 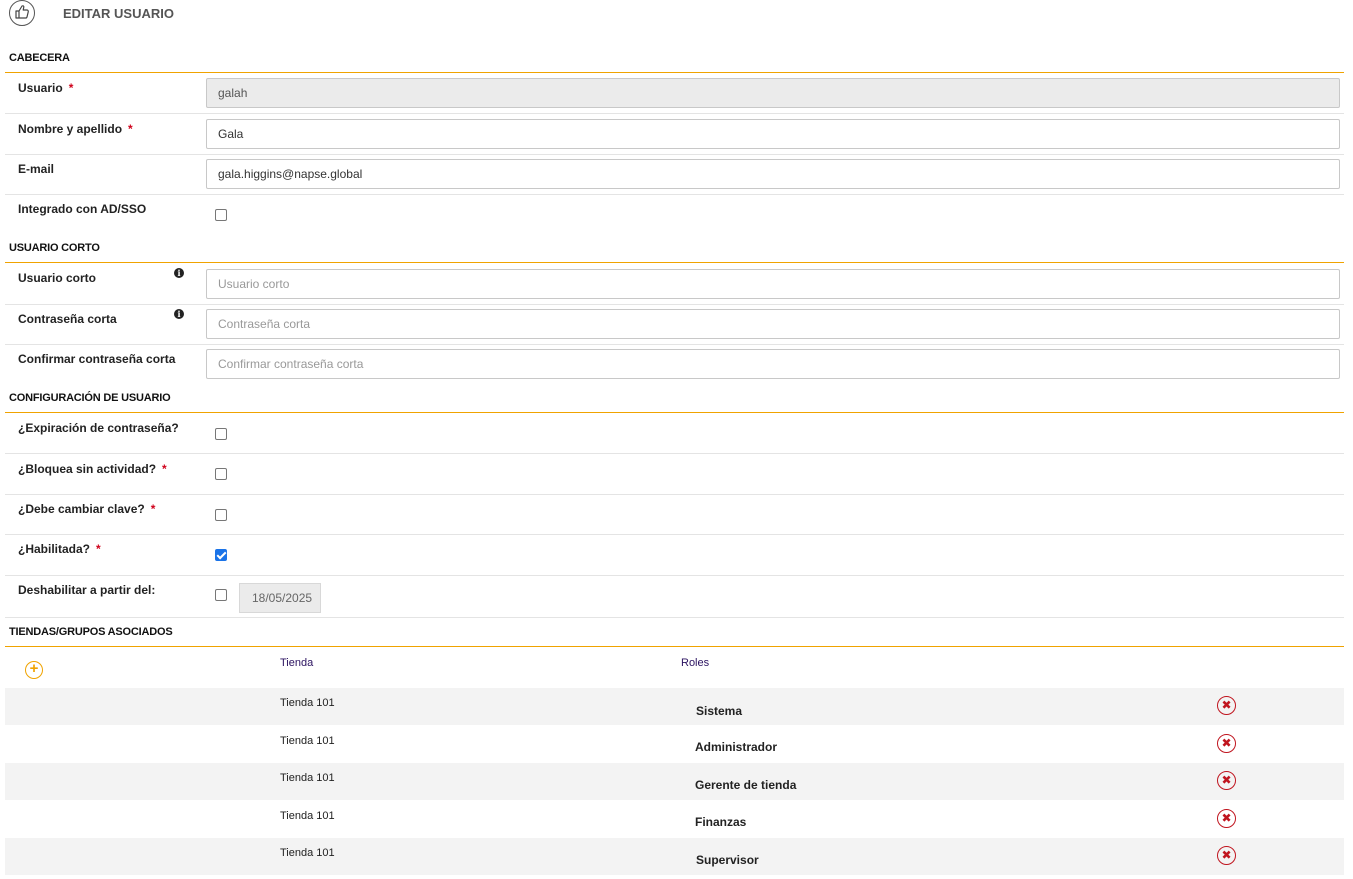 I want to click on integrado-checkbox, so click(x=221, y=215).